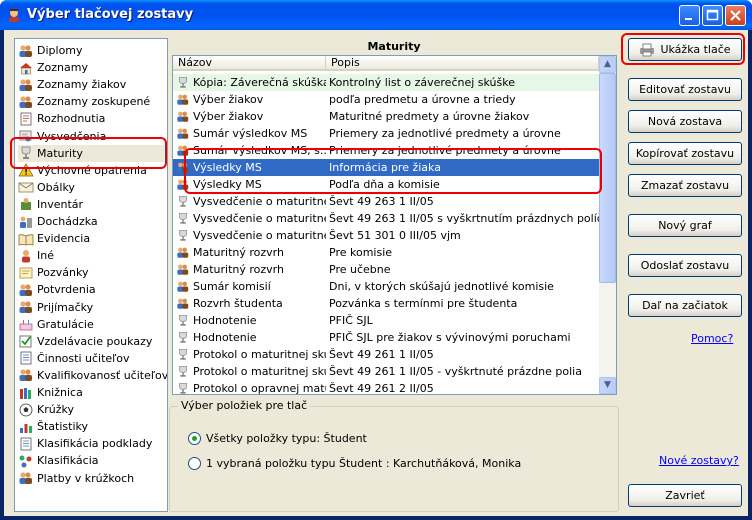 The height and width of the screenshot is (520, 752). I want to click on category-item: Obálky, so click(91, 187).